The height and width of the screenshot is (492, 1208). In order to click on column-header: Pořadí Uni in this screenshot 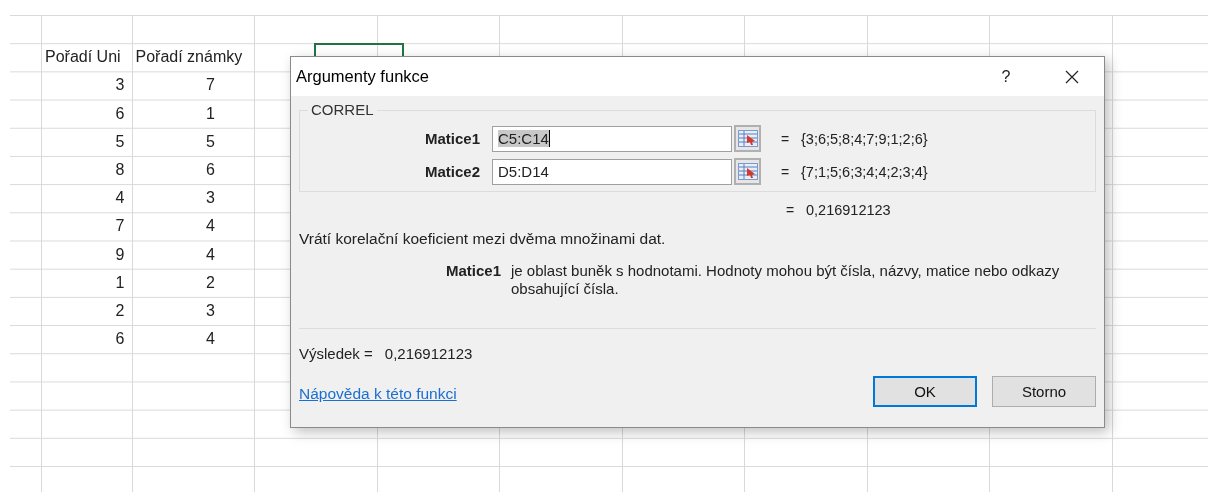, I will do `click(83, 57)`.